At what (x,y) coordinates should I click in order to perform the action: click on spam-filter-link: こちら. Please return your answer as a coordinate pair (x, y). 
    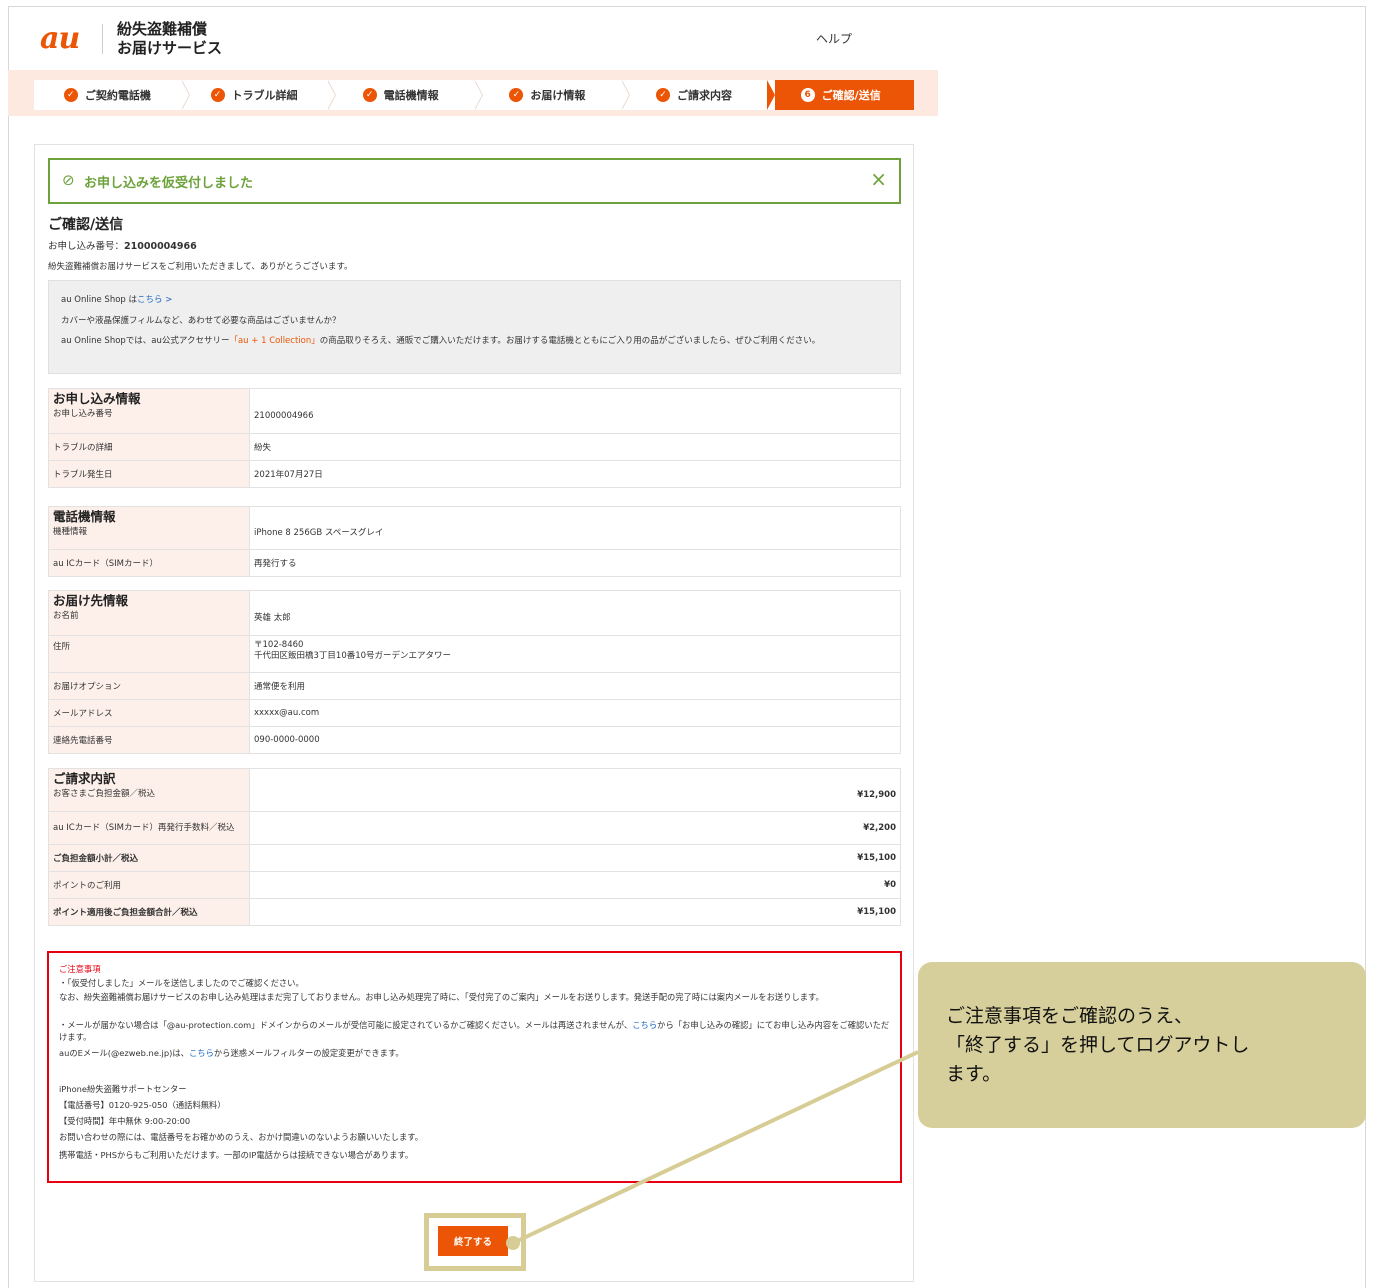
    Looking at the image, I should click on (201, 1053).